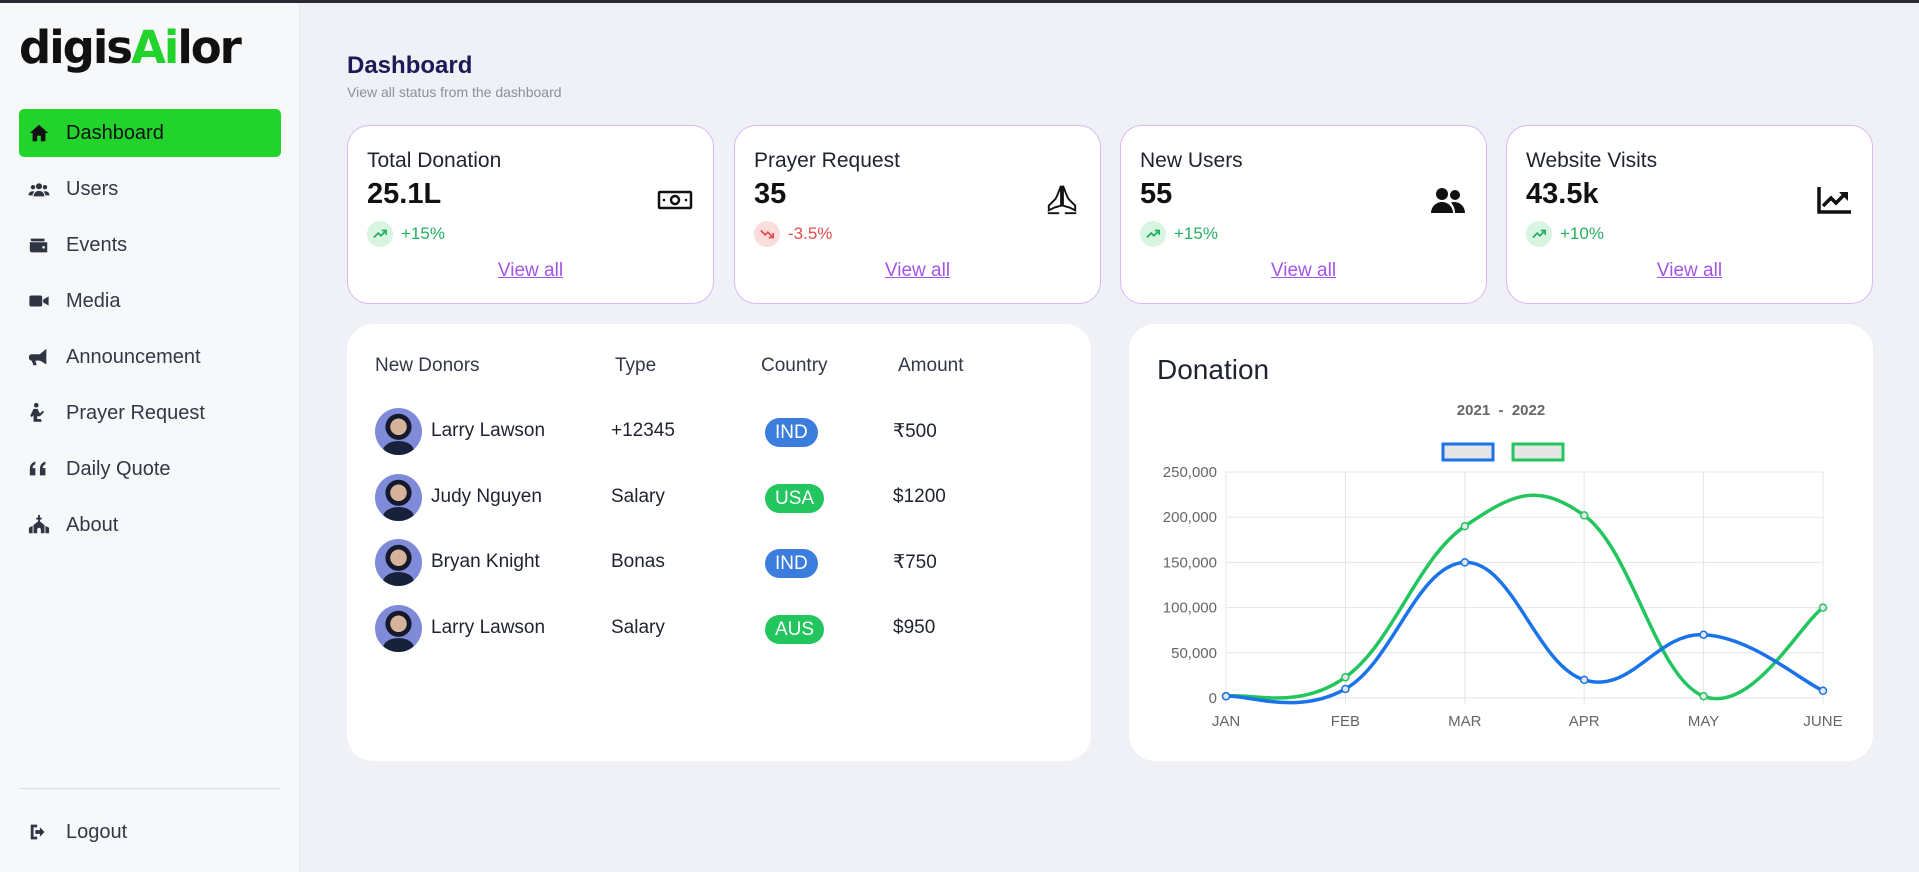 This screenshot has width=1919, height=872. What do you see at coordinates (1448, 200) in the screenshot?
I see `user-group-icon` at bounding box center [1448, 200].